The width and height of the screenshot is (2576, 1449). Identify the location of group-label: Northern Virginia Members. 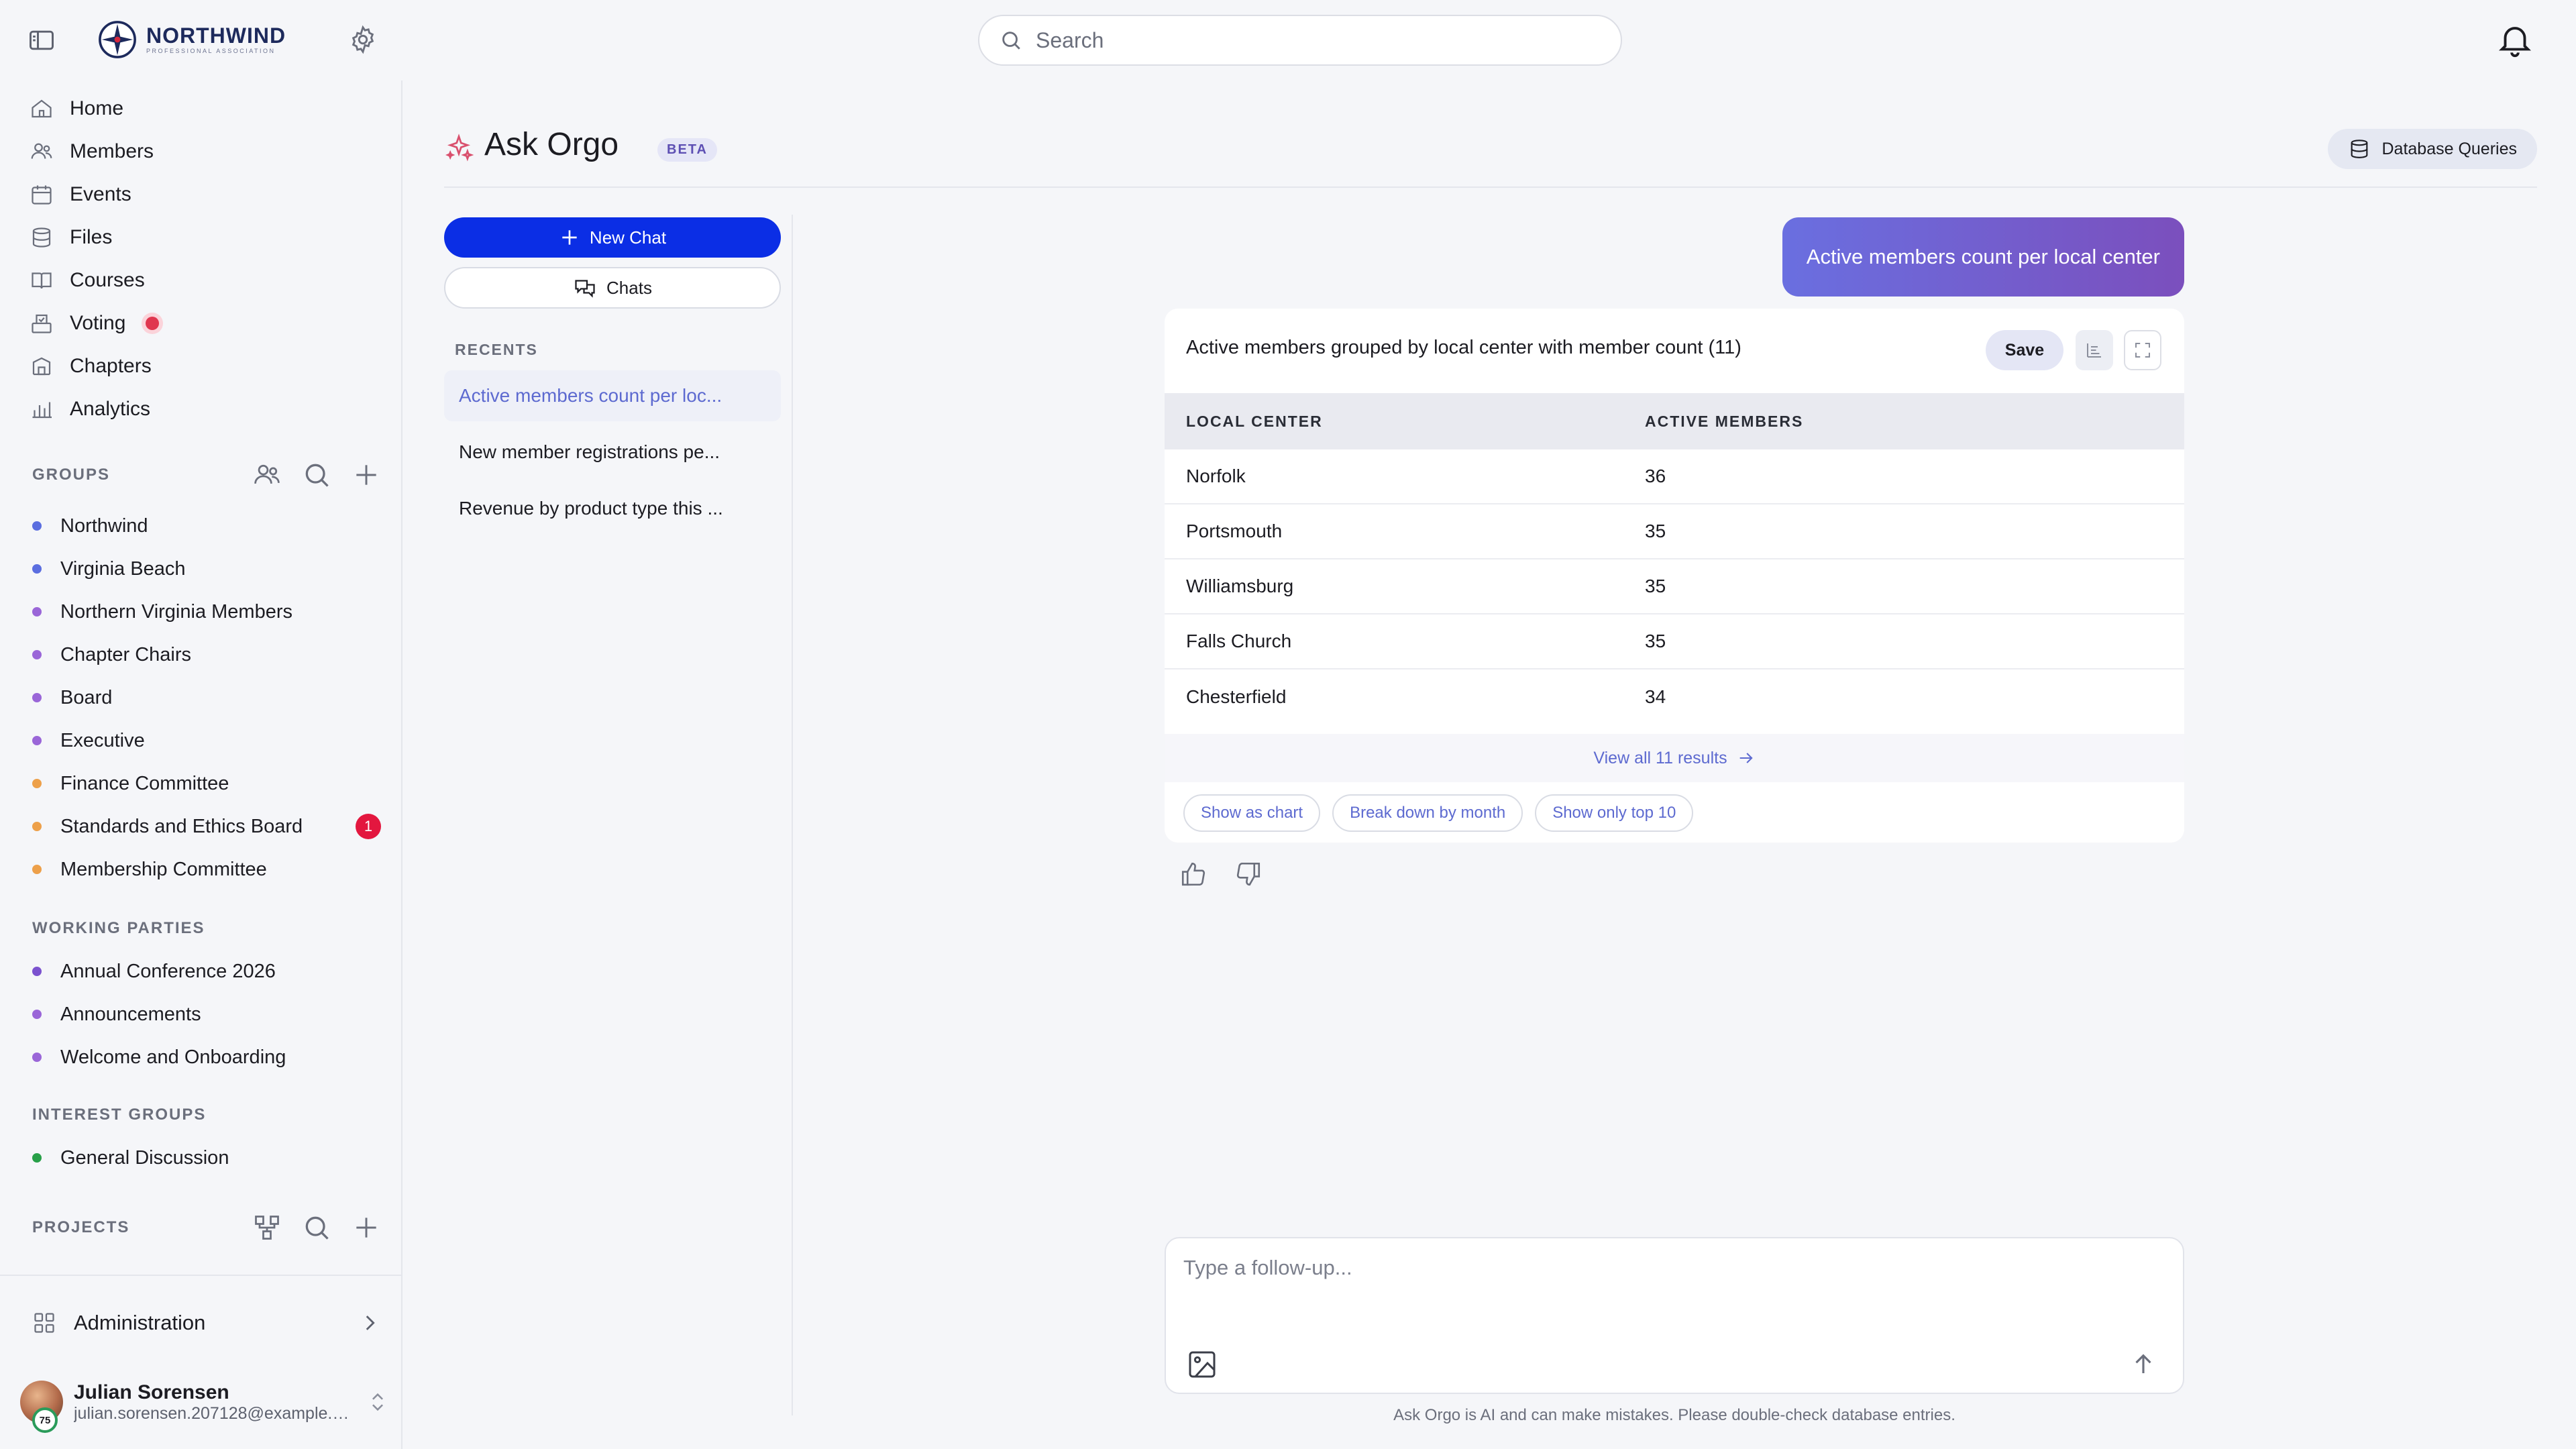
(176, 611).